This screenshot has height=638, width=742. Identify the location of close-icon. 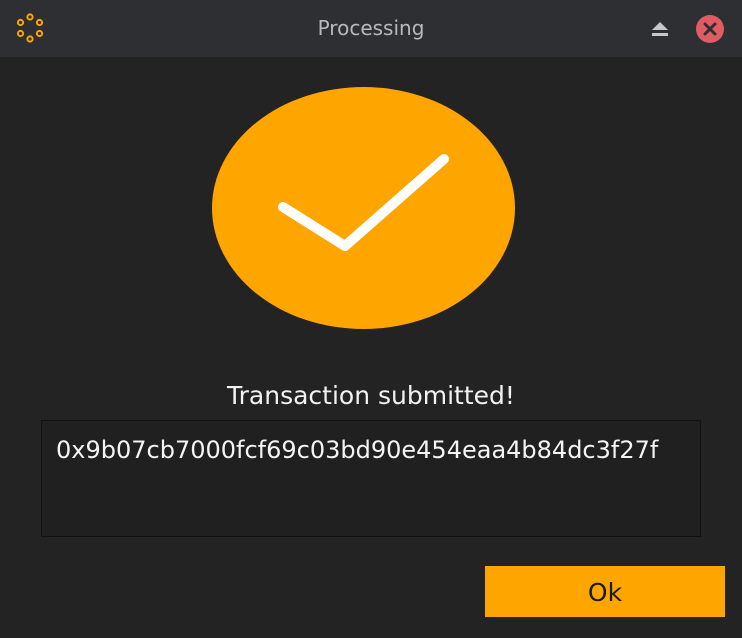
(710, 29).